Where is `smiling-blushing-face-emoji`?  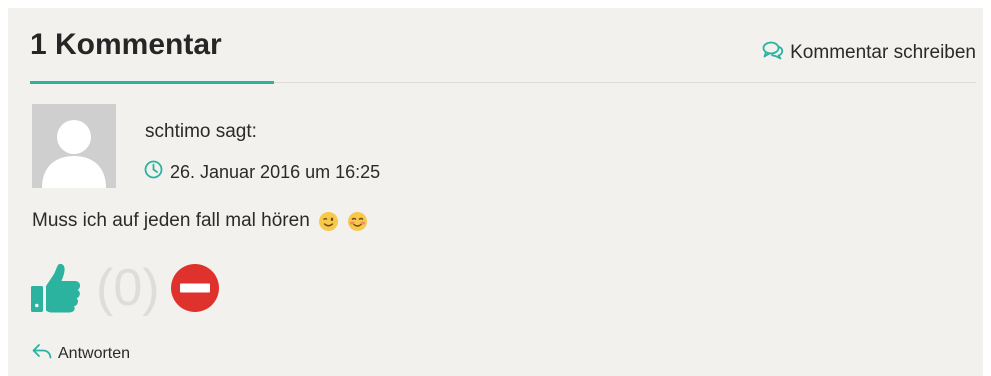 smiling-blushing-face-emoji is located at coordinates (357, 221).